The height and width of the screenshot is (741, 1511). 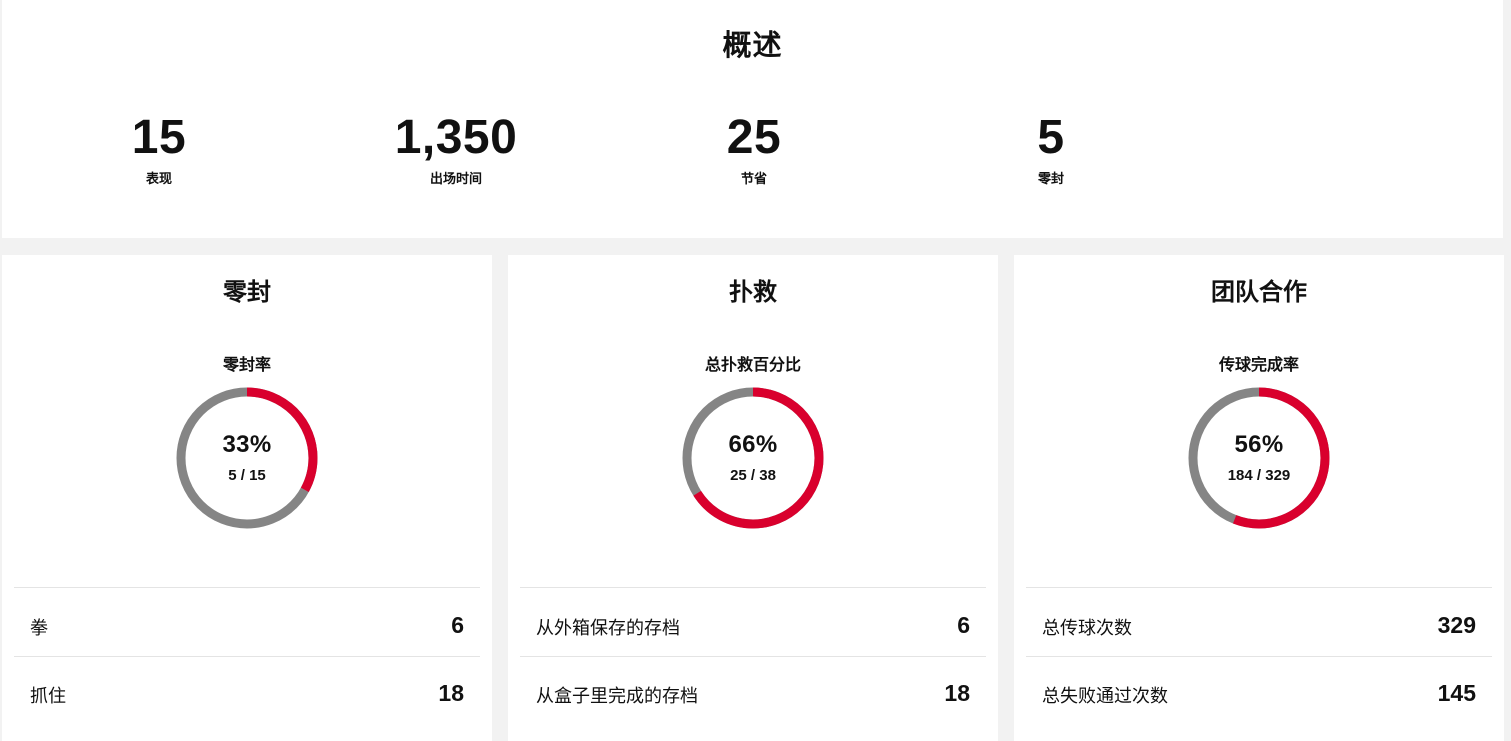 What do you see at coordinates (39, 628) in the screenshot?
I see `row-label: 拳` at bounding box center [39, 628].